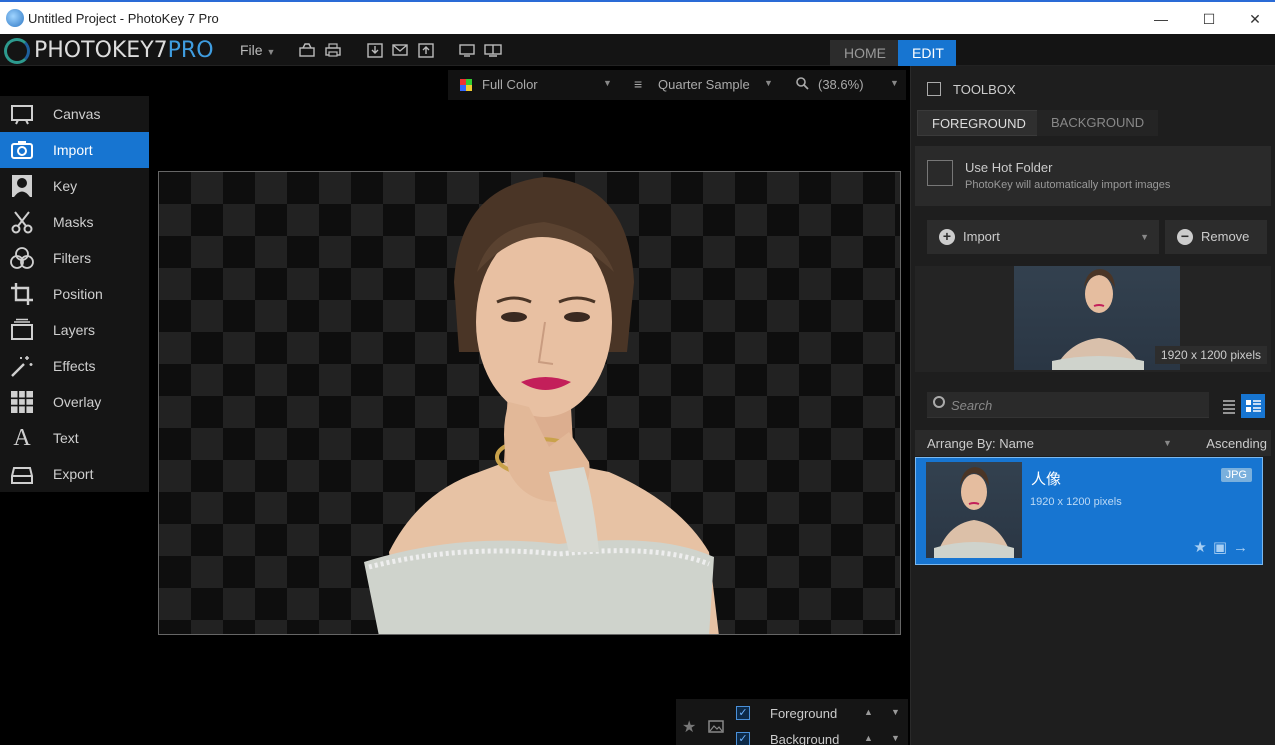 This screenshot has width=1275, height=745. What do you see at coordinates (22, 186) in the screenshot?
I see `person-icon` at bounding box center [22, 186].